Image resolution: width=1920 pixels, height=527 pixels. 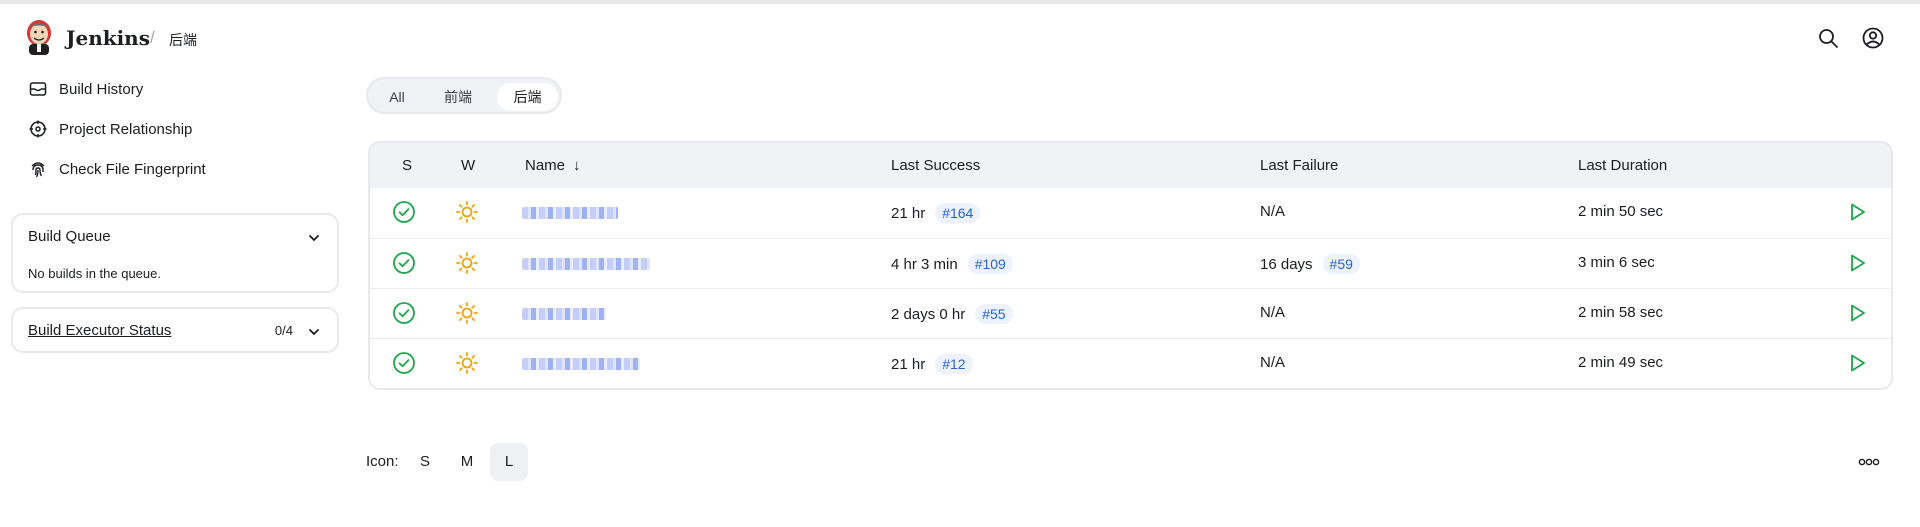 What do you see at coordinates (960, 37) in the screenshot?
I see `page-header: Jenkins / 后端` at bounding box center [960, 37].